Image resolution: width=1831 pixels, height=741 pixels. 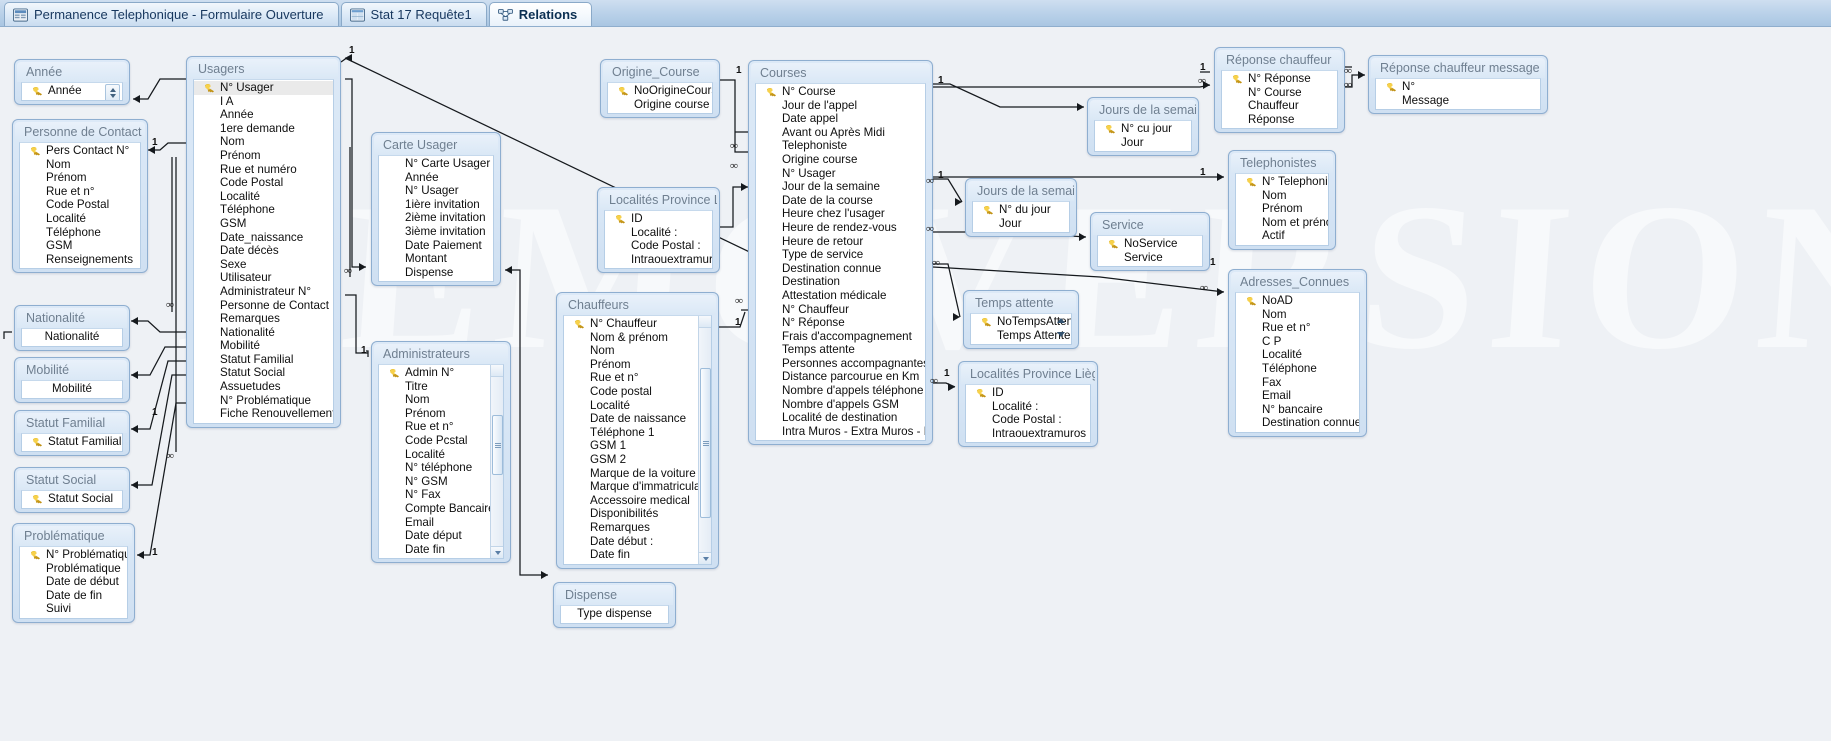 What do you see at coordinates (1021, 303) in the screenshot?
I see `table-title: Temps attente` at bounding box center [1021, 303].